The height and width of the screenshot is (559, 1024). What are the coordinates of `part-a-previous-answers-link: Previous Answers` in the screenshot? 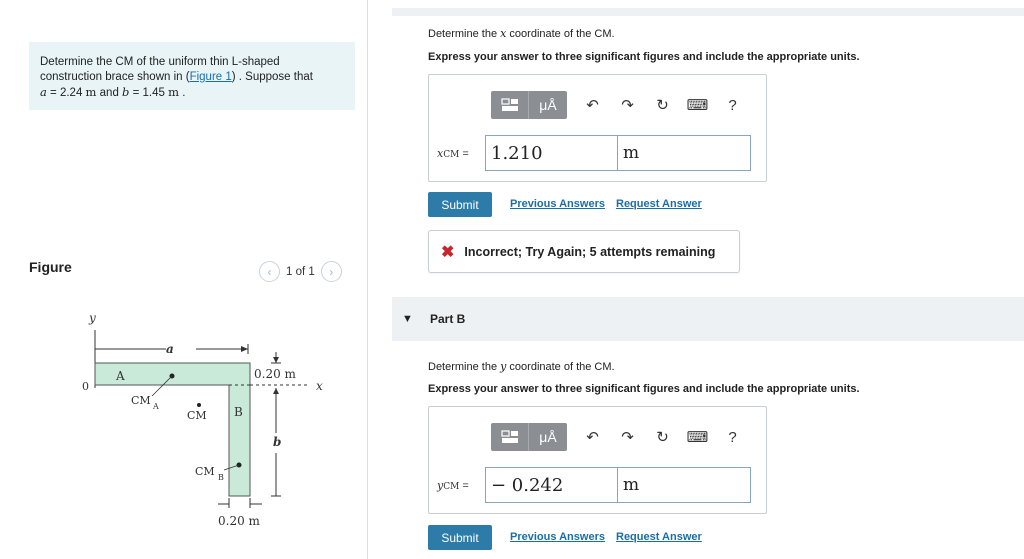 It's located at (557, 204).